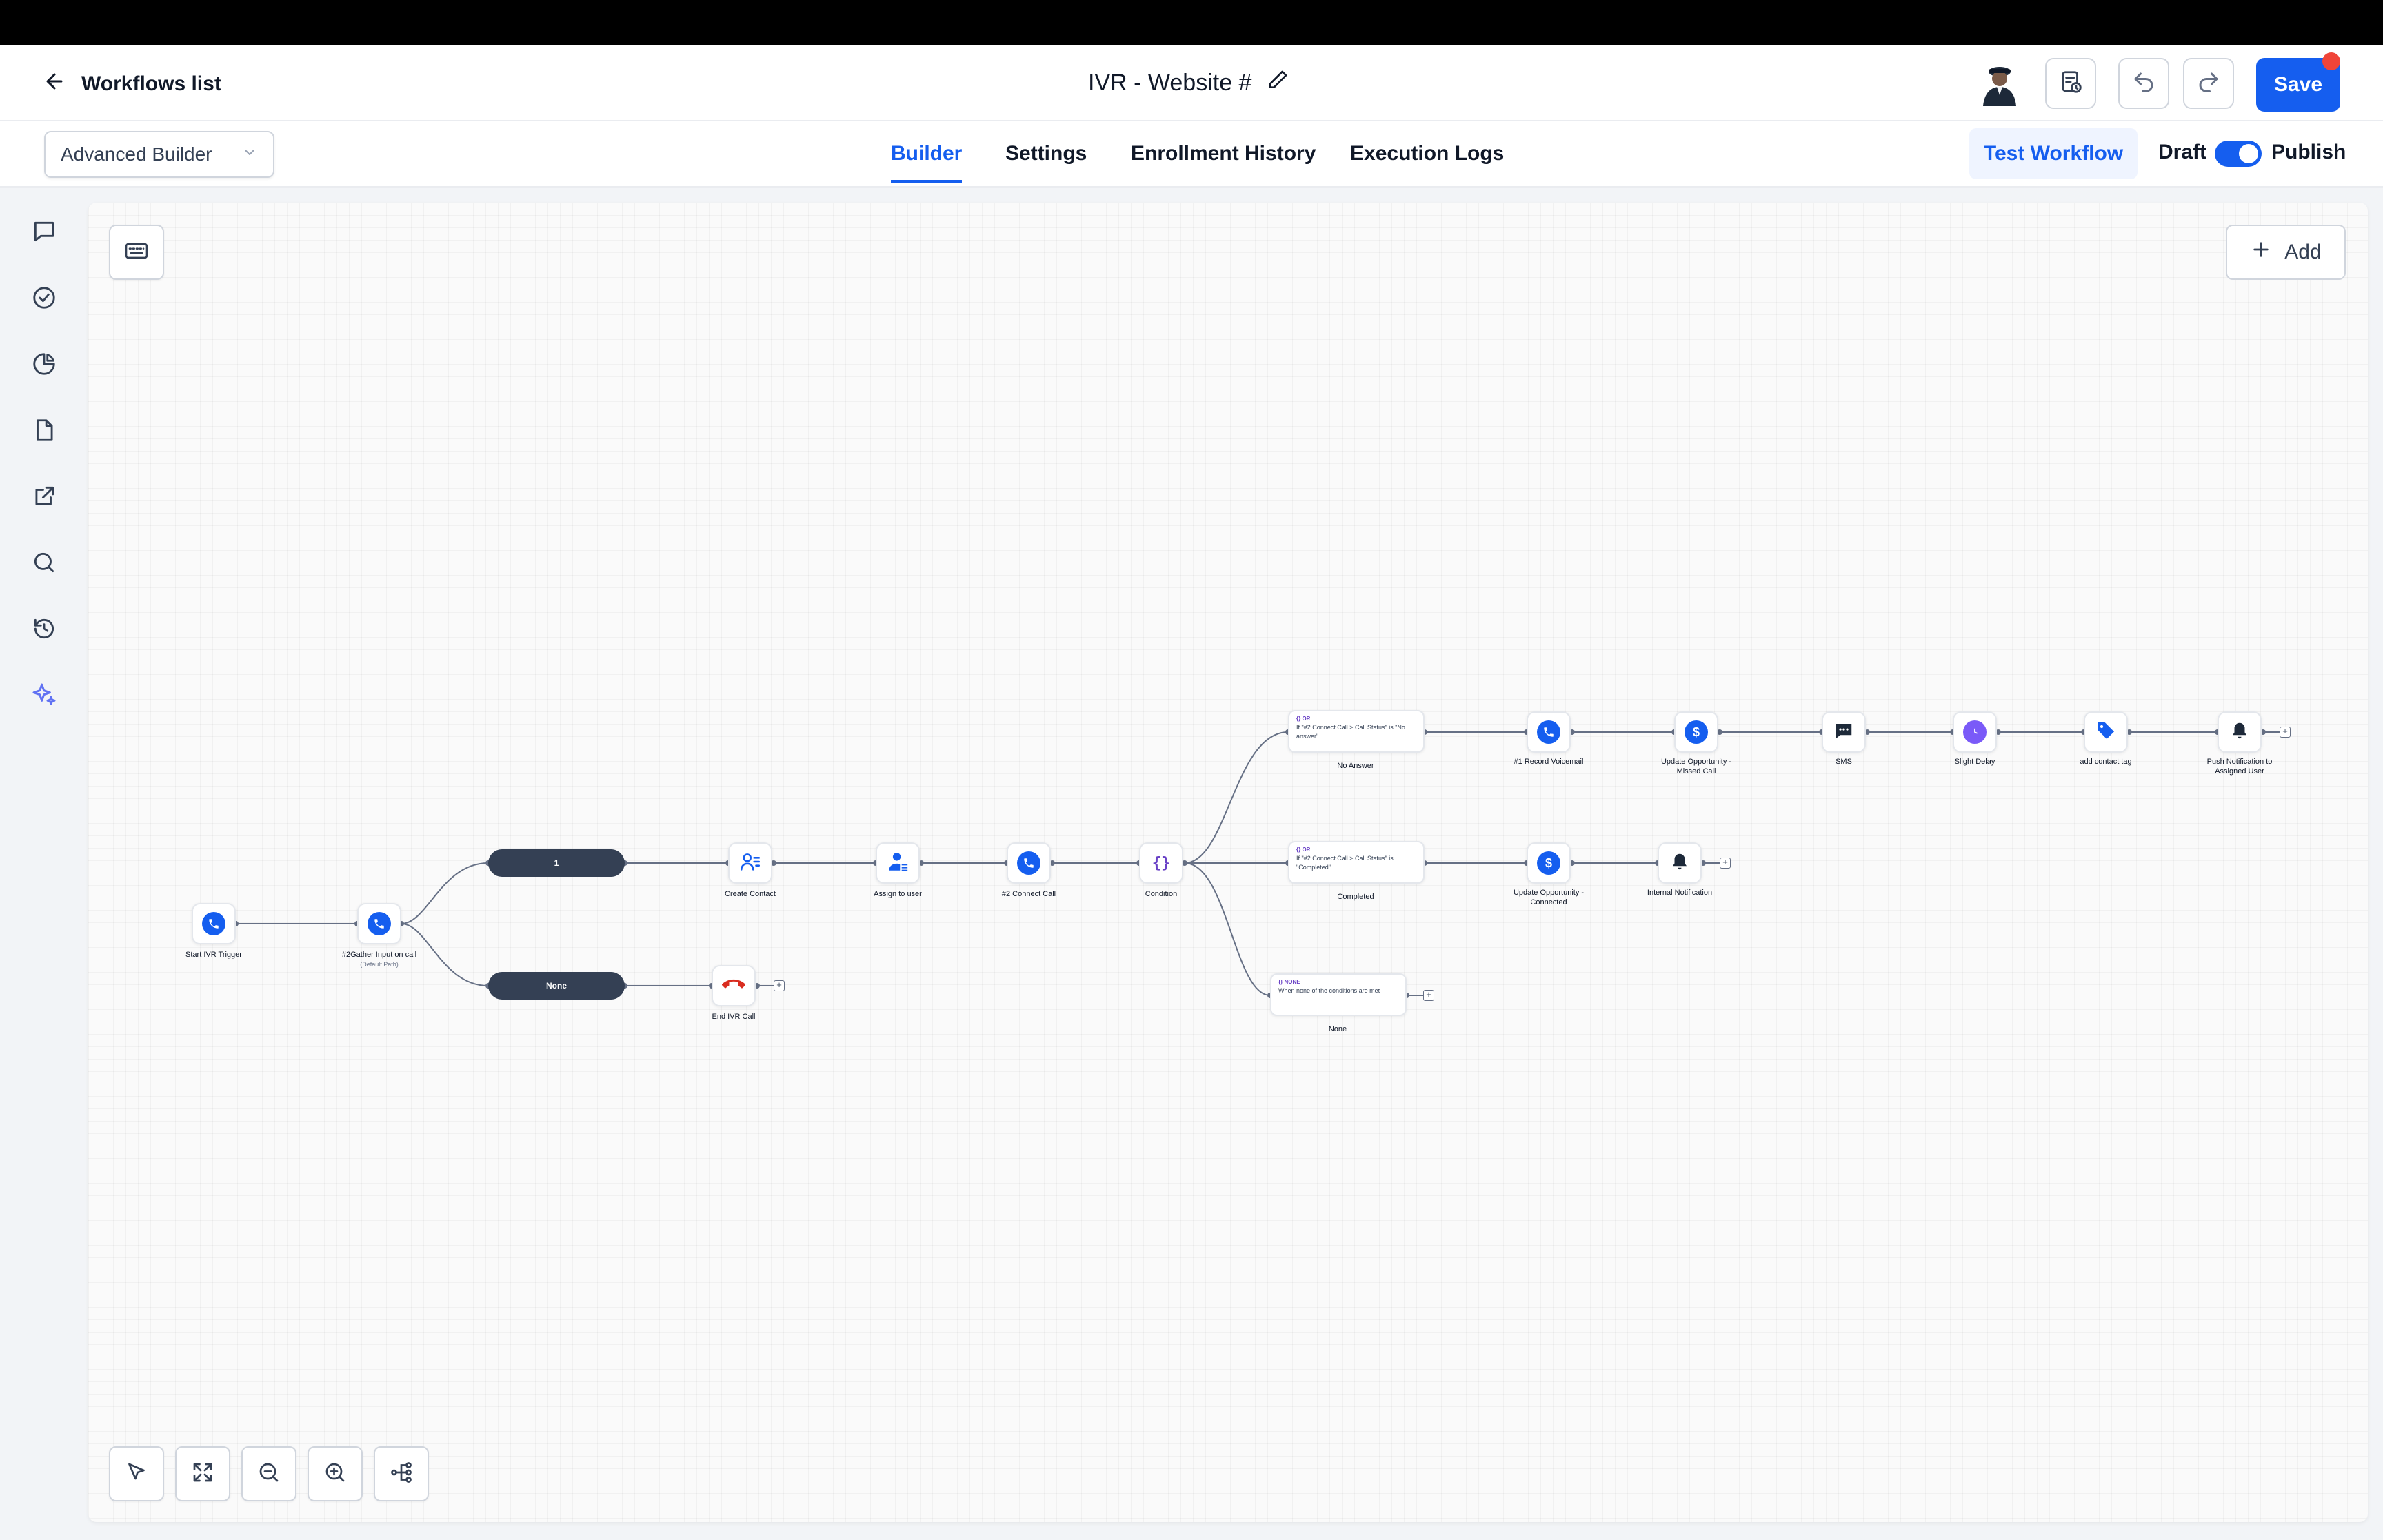 The image size is (2383, 1540). I want to click on node-update-opportunity-connected: $, so click(1549, 863).